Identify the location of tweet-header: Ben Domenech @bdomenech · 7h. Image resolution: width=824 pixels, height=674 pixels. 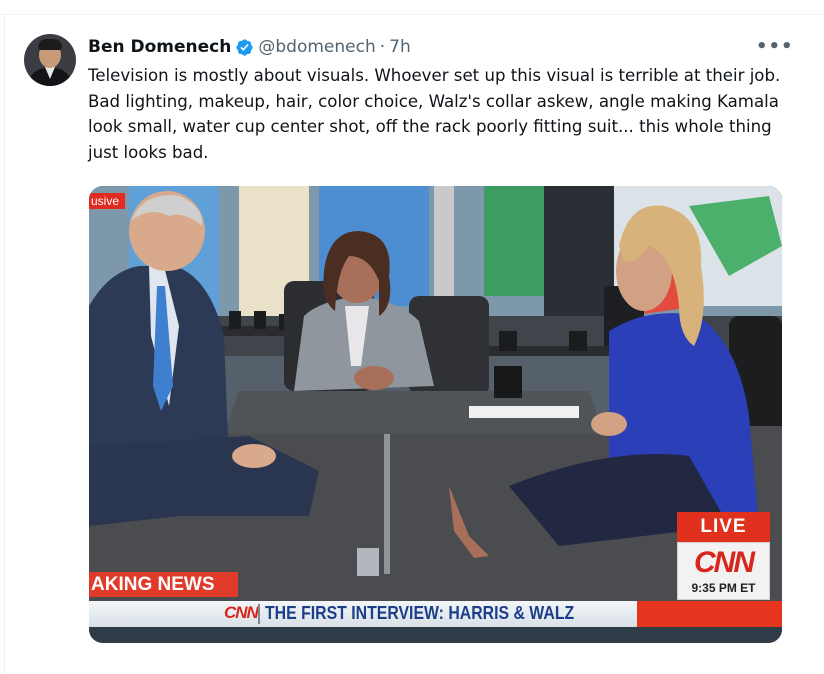
(249, 47).